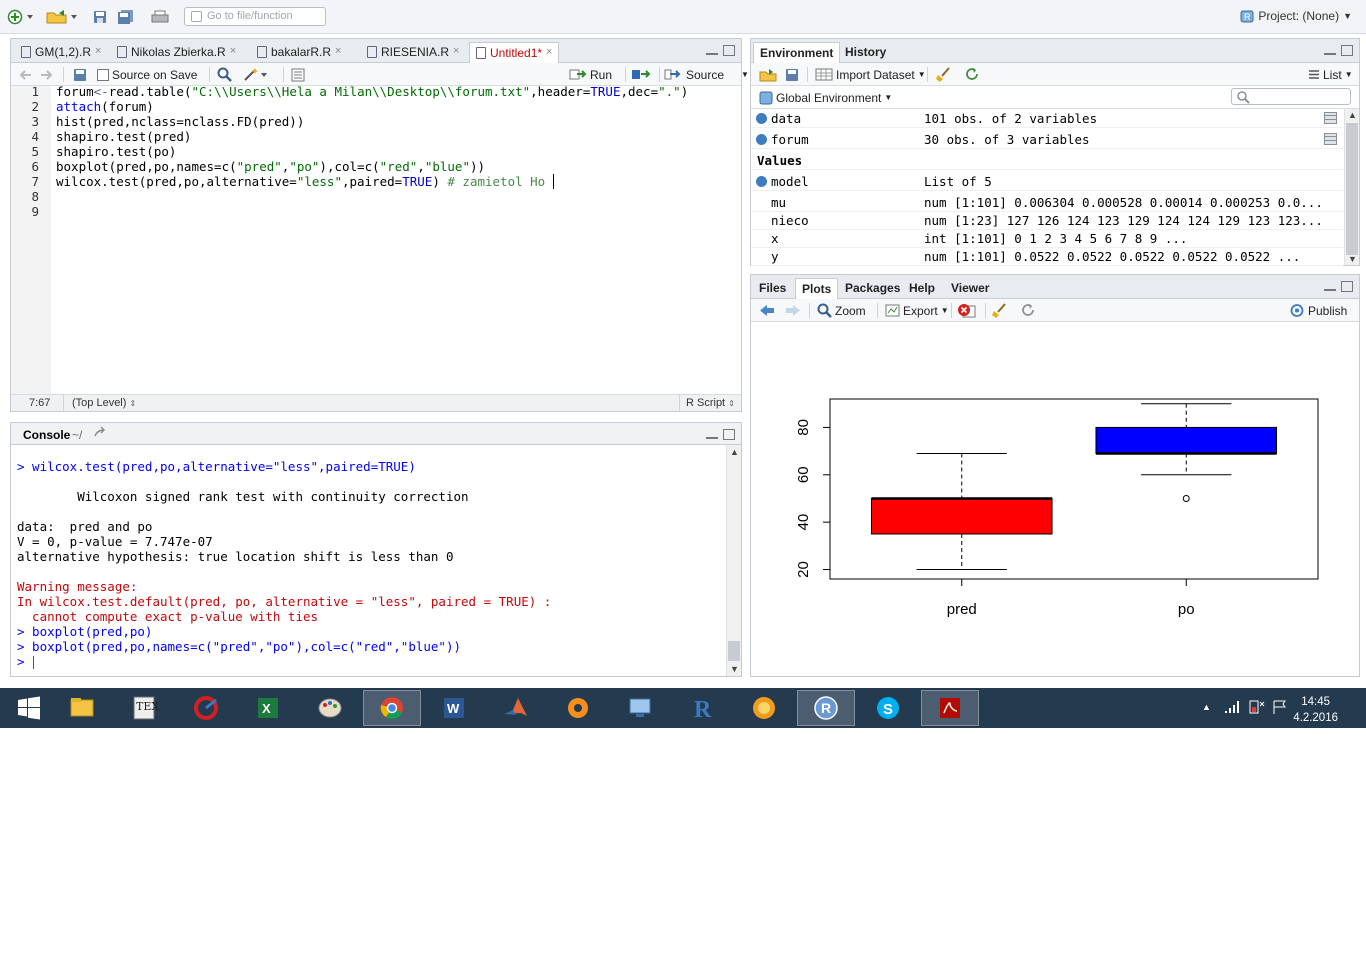 Image resolution: width=1366 pixels, height=960 pixels. I want to click on tab-viewer: Viewer, so click(970, 288).